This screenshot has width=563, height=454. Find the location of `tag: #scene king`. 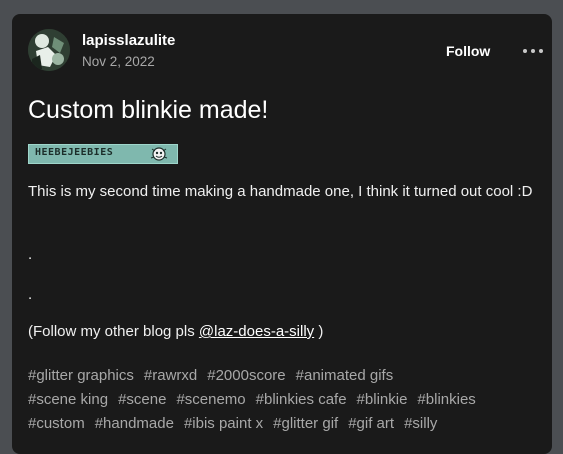

tag: #scene king is located at coordinates (68, 400).